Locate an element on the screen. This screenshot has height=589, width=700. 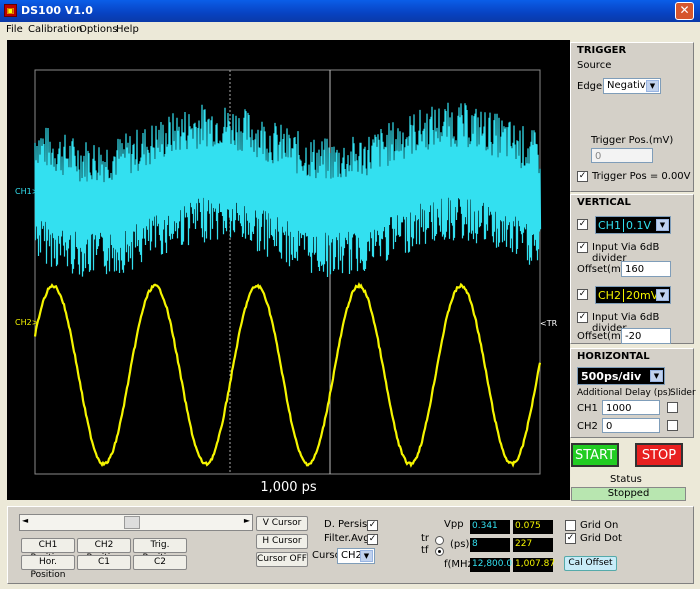
ch2-slider-checkbox is located at coordinates (672, 425).